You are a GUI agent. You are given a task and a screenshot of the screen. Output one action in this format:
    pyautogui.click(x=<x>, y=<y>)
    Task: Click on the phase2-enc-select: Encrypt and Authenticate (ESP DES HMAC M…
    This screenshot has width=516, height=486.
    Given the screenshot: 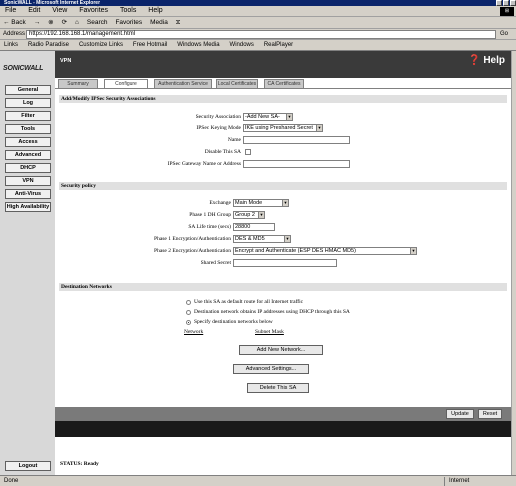 What is the action you would take?
    pyautogui.click(x=325, y=251)
    